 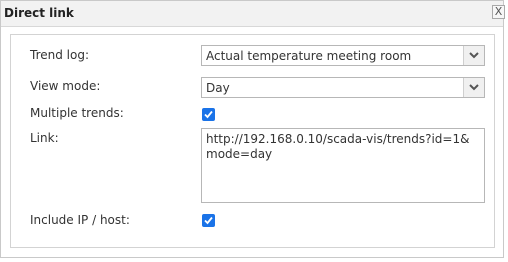 I want to click on close-button: X, so click(x=498, y=12).